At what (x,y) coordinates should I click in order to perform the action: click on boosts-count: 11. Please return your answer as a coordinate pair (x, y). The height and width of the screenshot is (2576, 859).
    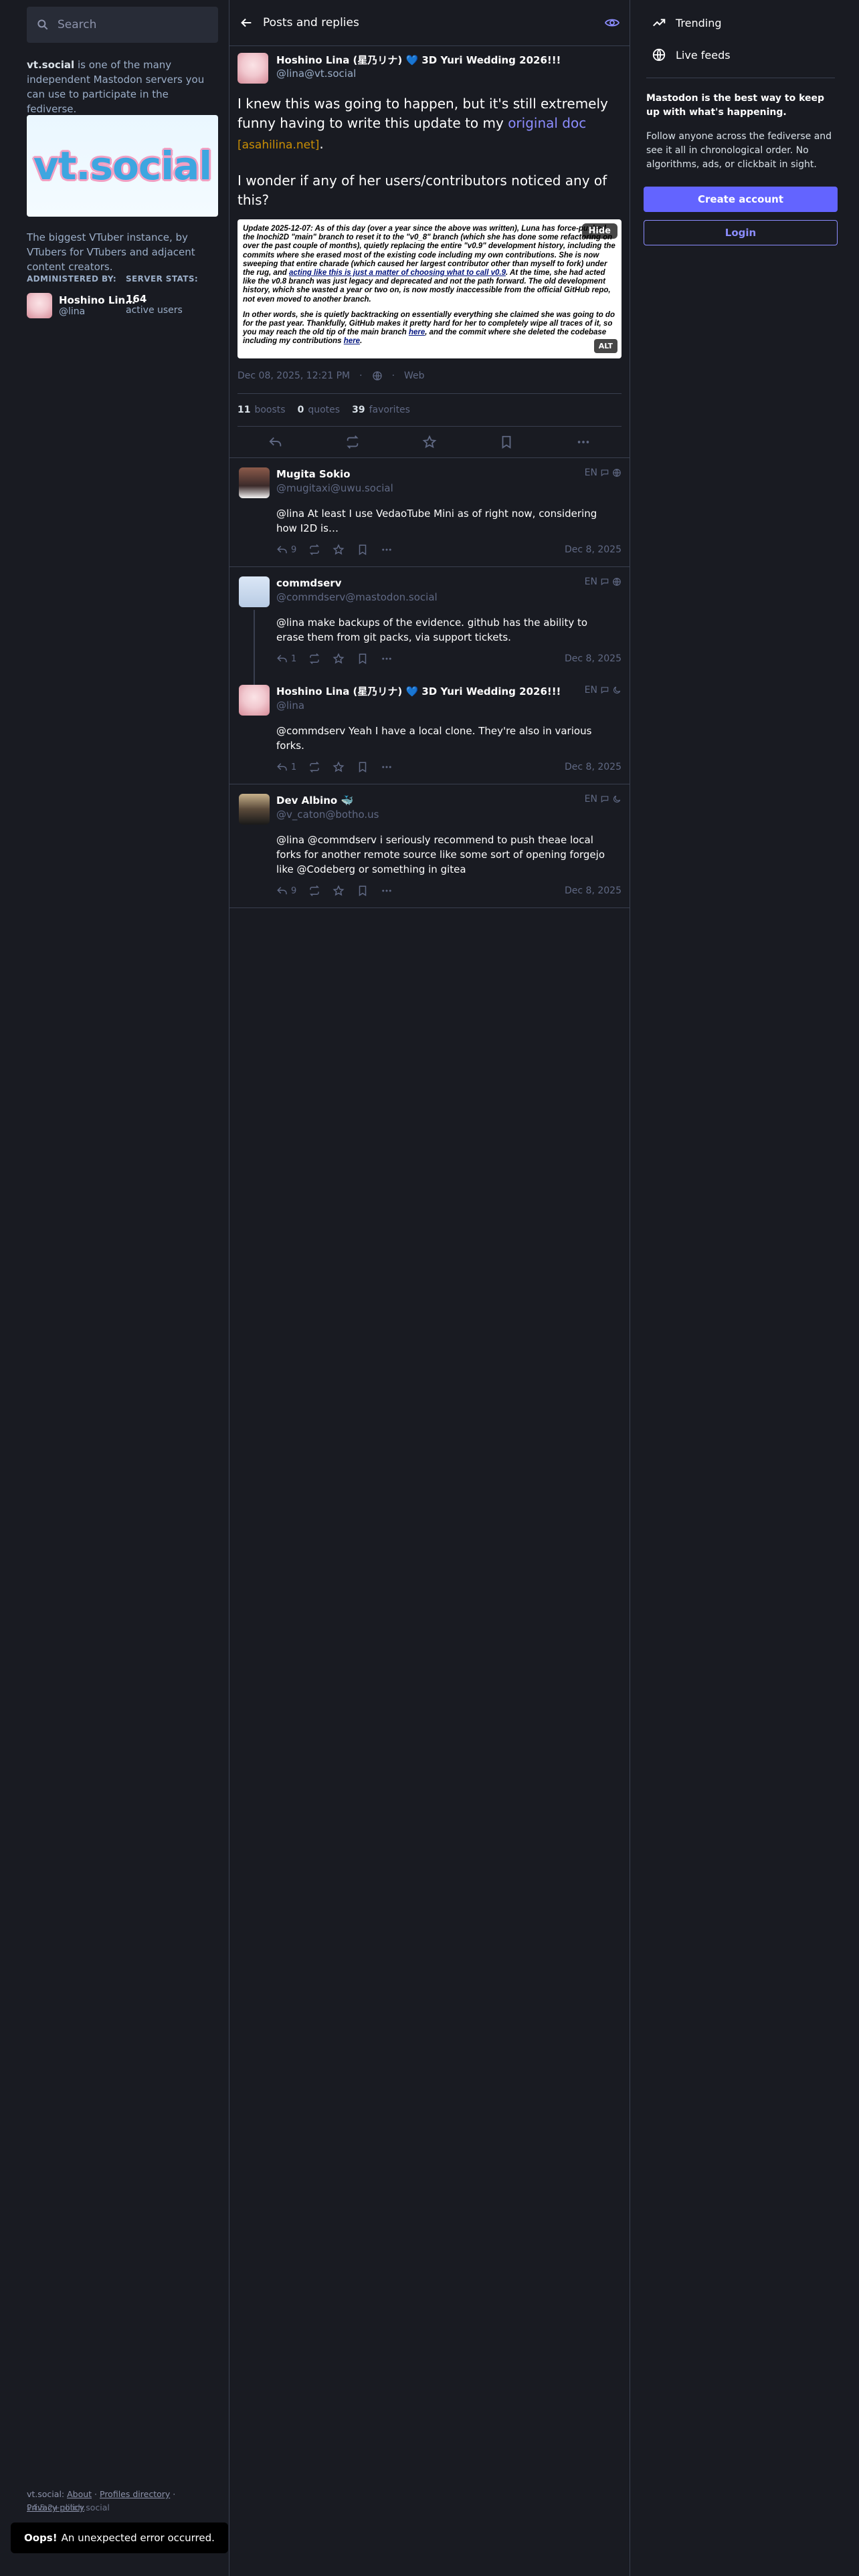
    Looking at the image, I should click on (244, 410).